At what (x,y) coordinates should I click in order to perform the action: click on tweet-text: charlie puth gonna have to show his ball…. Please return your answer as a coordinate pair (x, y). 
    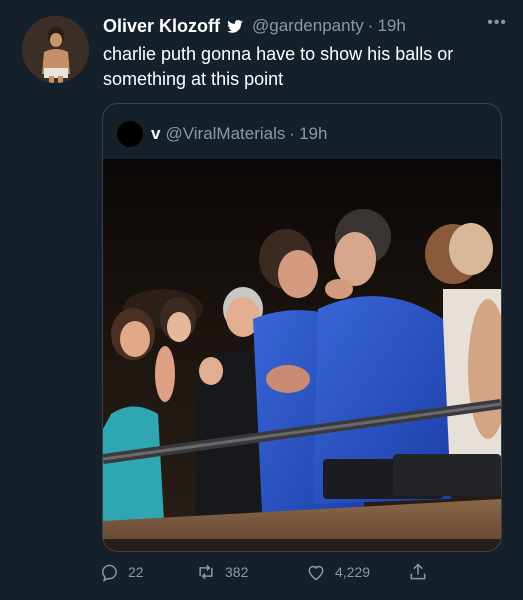
    Looking at the image, I should click on (278, 66).